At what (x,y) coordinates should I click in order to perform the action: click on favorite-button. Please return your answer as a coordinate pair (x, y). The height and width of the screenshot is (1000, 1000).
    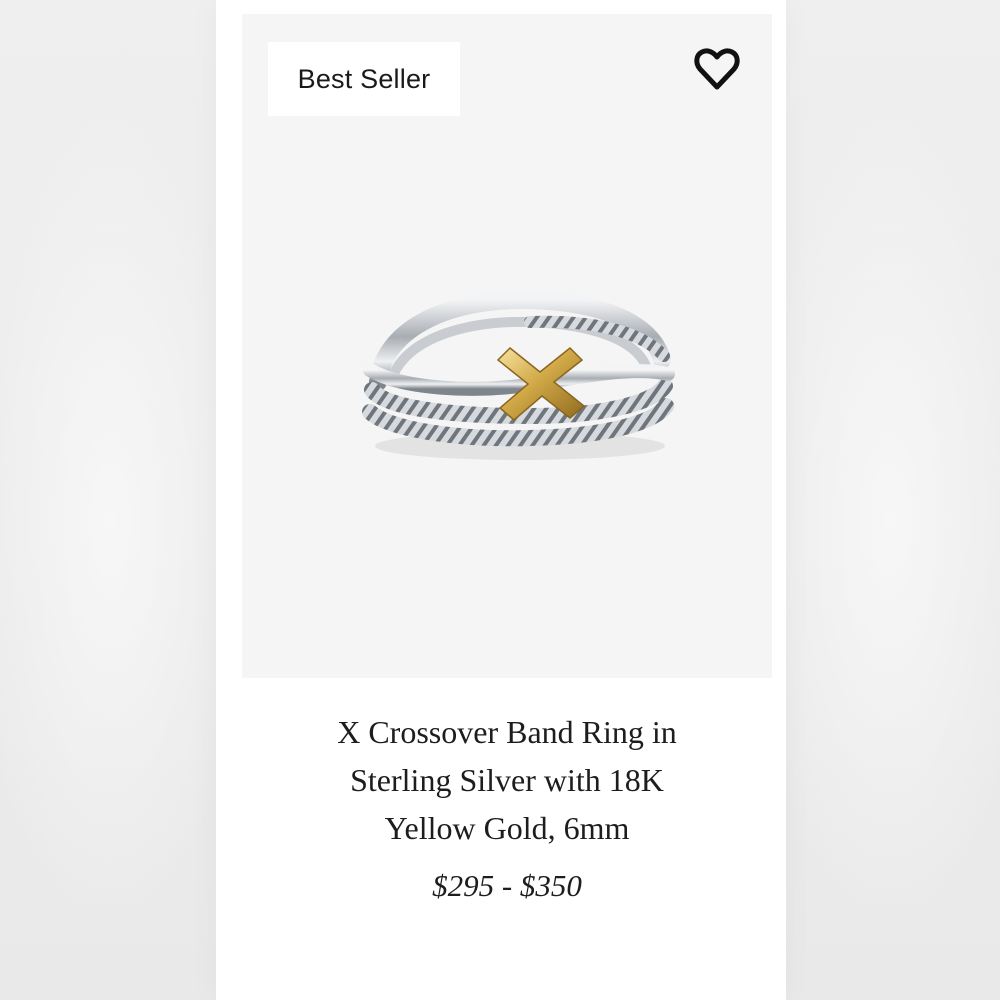
    Looking at the image, I should click on (717, 69).